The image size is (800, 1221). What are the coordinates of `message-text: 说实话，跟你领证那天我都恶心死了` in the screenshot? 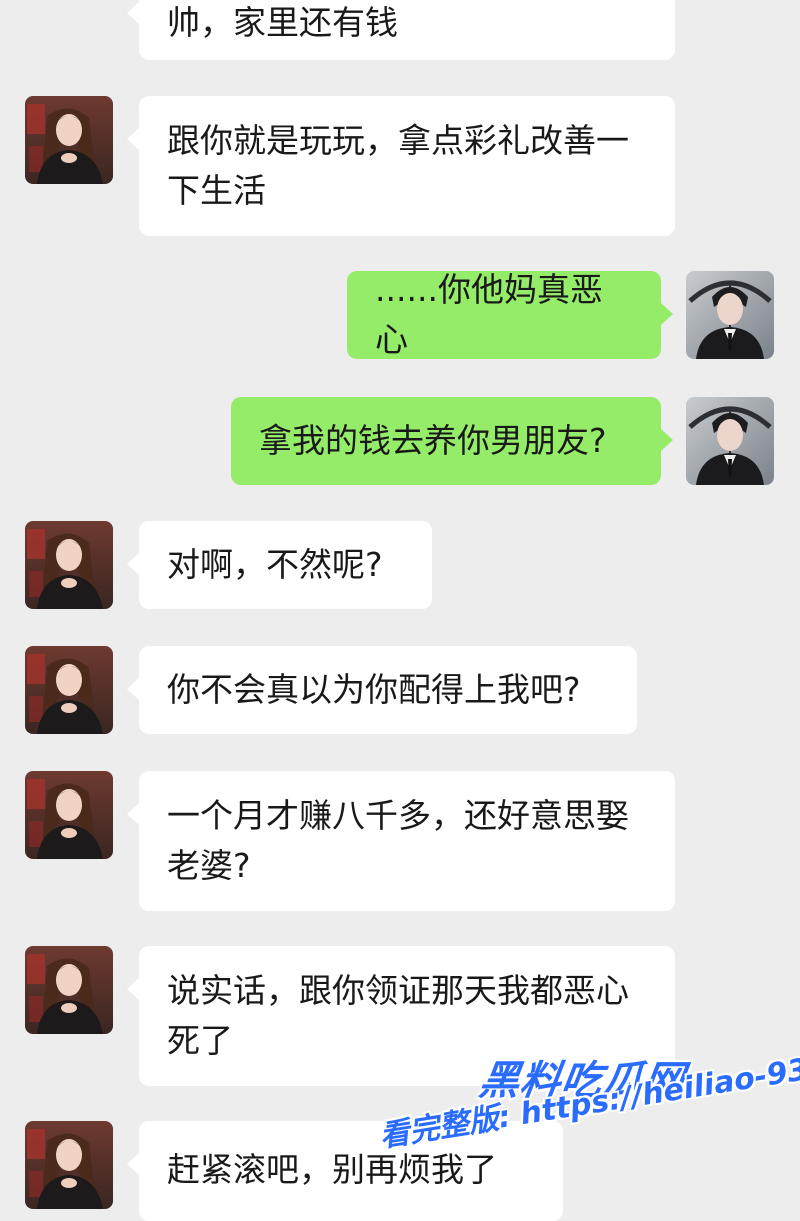 It's located at (398, 1015).